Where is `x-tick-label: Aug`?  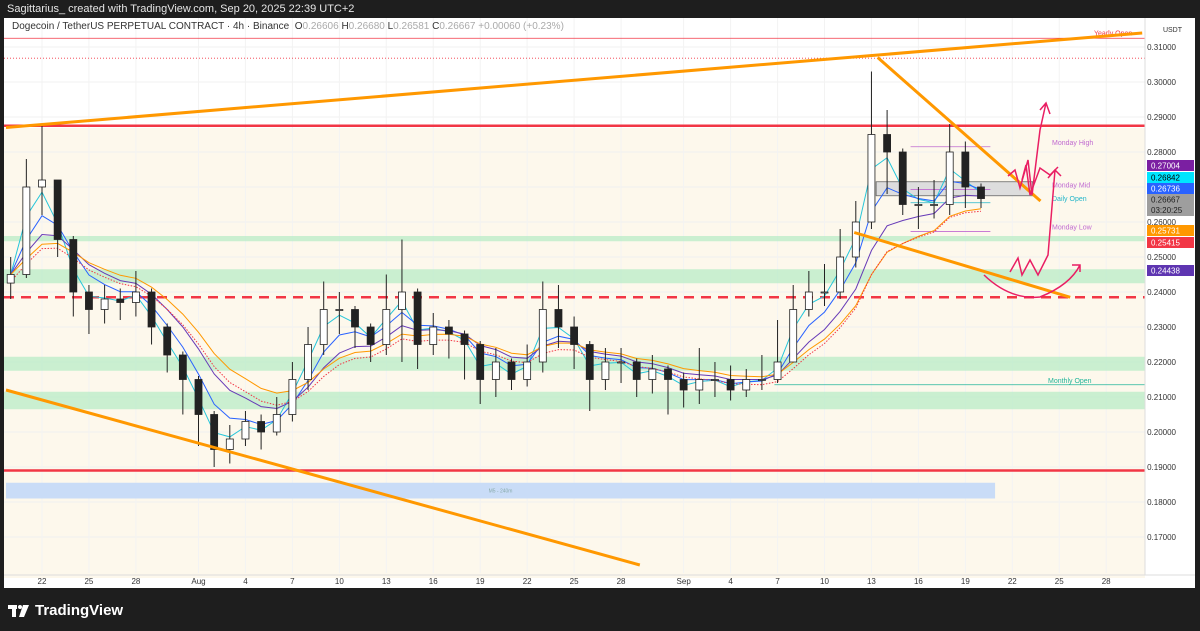
x-tick-label: Aug is located at coordinates (198, 581).